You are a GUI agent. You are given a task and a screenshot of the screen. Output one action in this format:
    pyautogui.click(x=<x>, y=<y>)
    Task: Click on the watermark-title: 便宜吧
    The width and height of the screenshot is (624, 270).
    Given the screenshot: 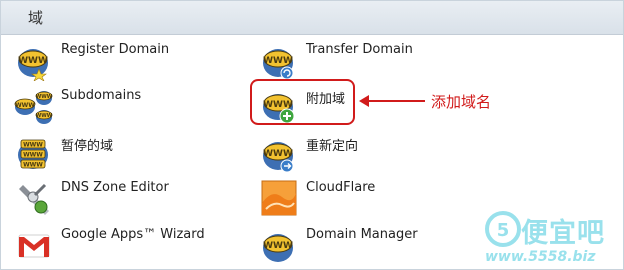 What is the action you would take?
    pyautogui.click(x=563, y=233)
    